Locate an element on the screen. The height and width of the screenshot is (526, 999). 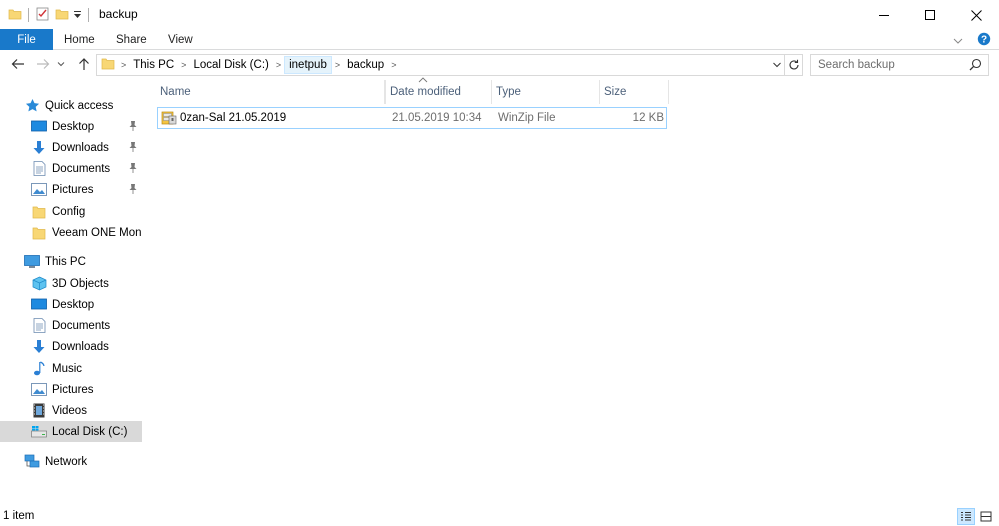
help-icon: ? is located at coordinates (984, 40).